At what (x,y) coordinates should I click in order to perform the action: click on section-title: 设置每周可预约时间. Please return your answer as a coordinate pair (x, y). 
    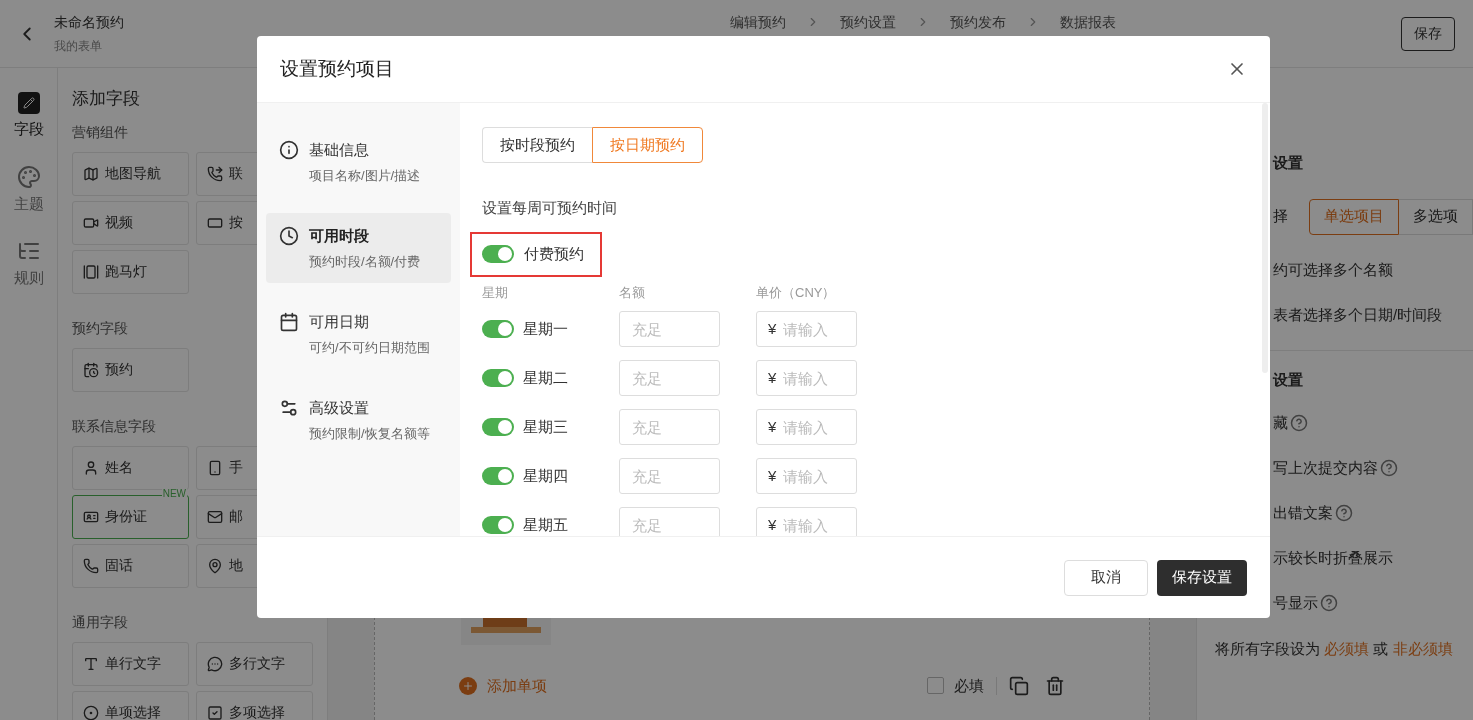
    Looking at the image, I should click on (550, 208).